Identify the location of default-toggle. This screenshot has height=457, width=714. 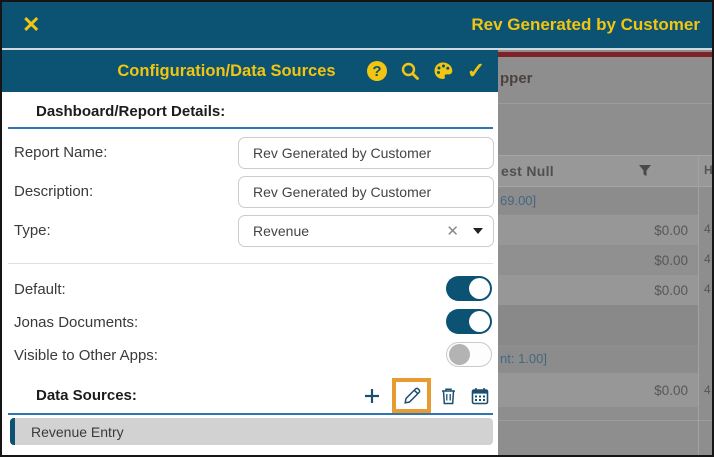
(469, 288).